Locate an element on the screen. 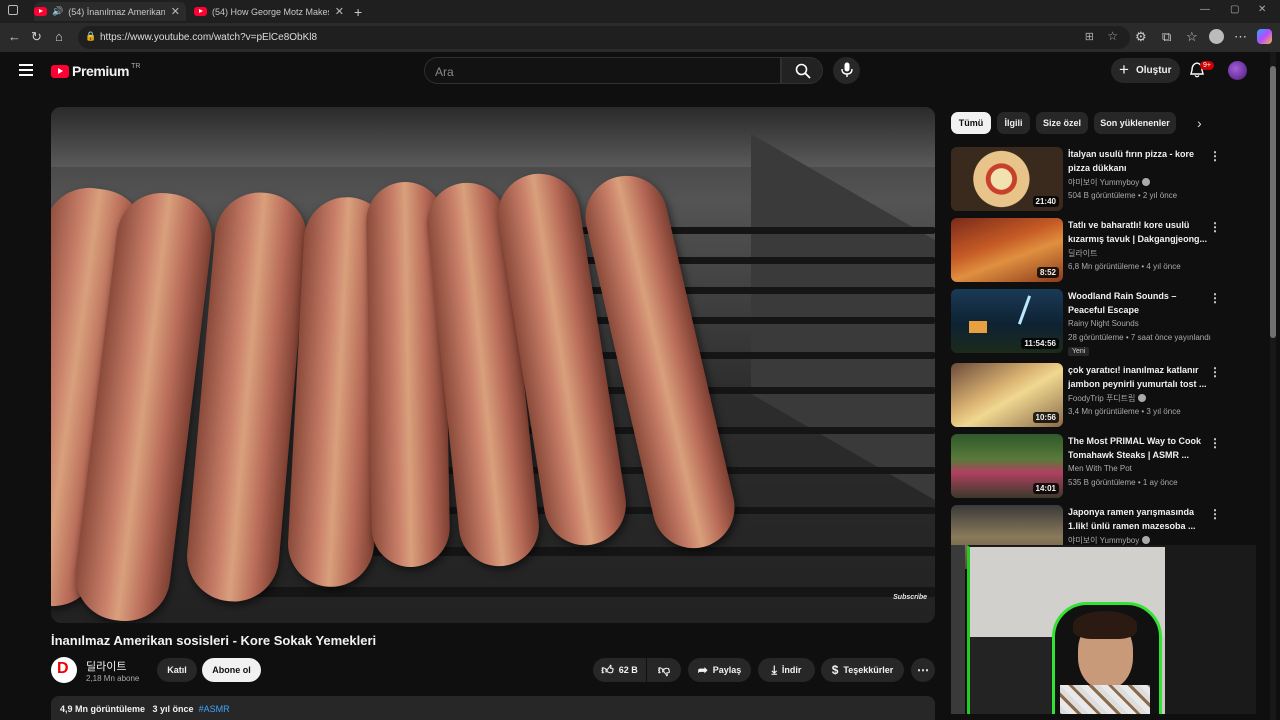  download-button: ⤓ İndir is located at coordinates (786, 670).